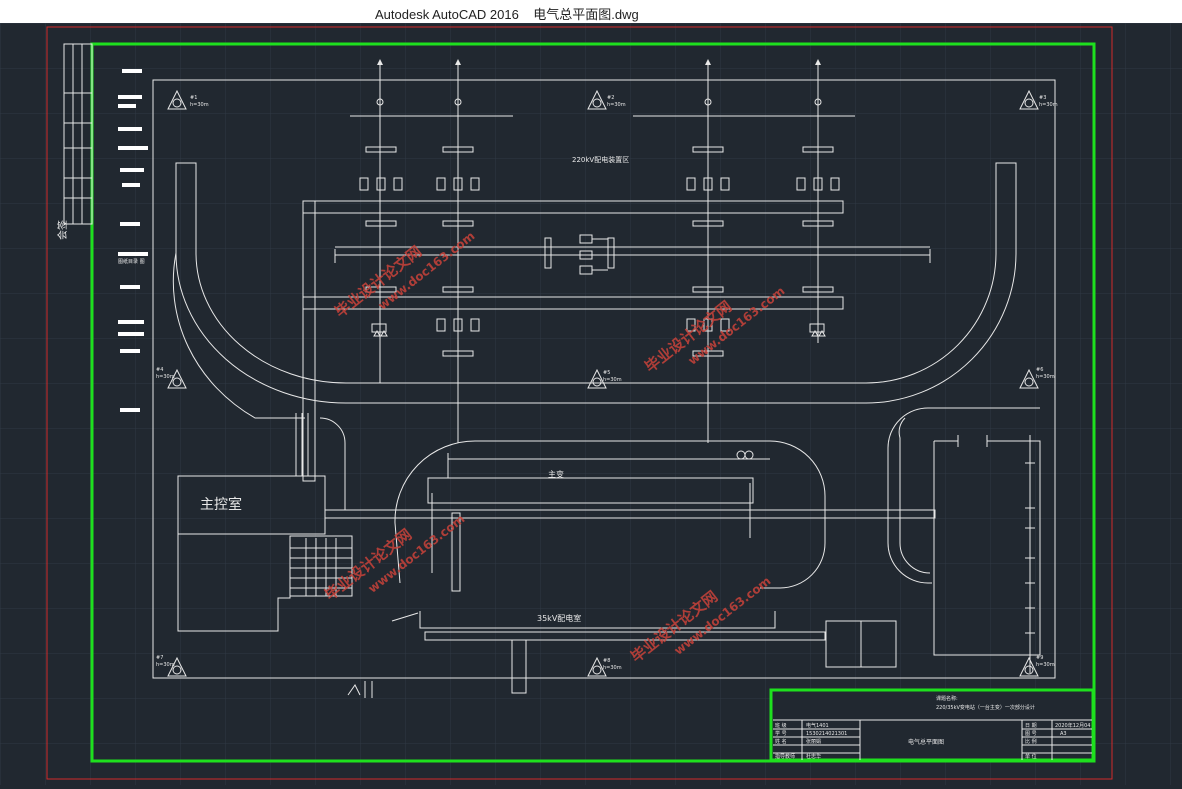 The image size is (1182, 789). What do you see at coordinates (131, 261) in the screenshot?
I see `left-index-note: 图纸目录 图` at bounding box center [131, 261].